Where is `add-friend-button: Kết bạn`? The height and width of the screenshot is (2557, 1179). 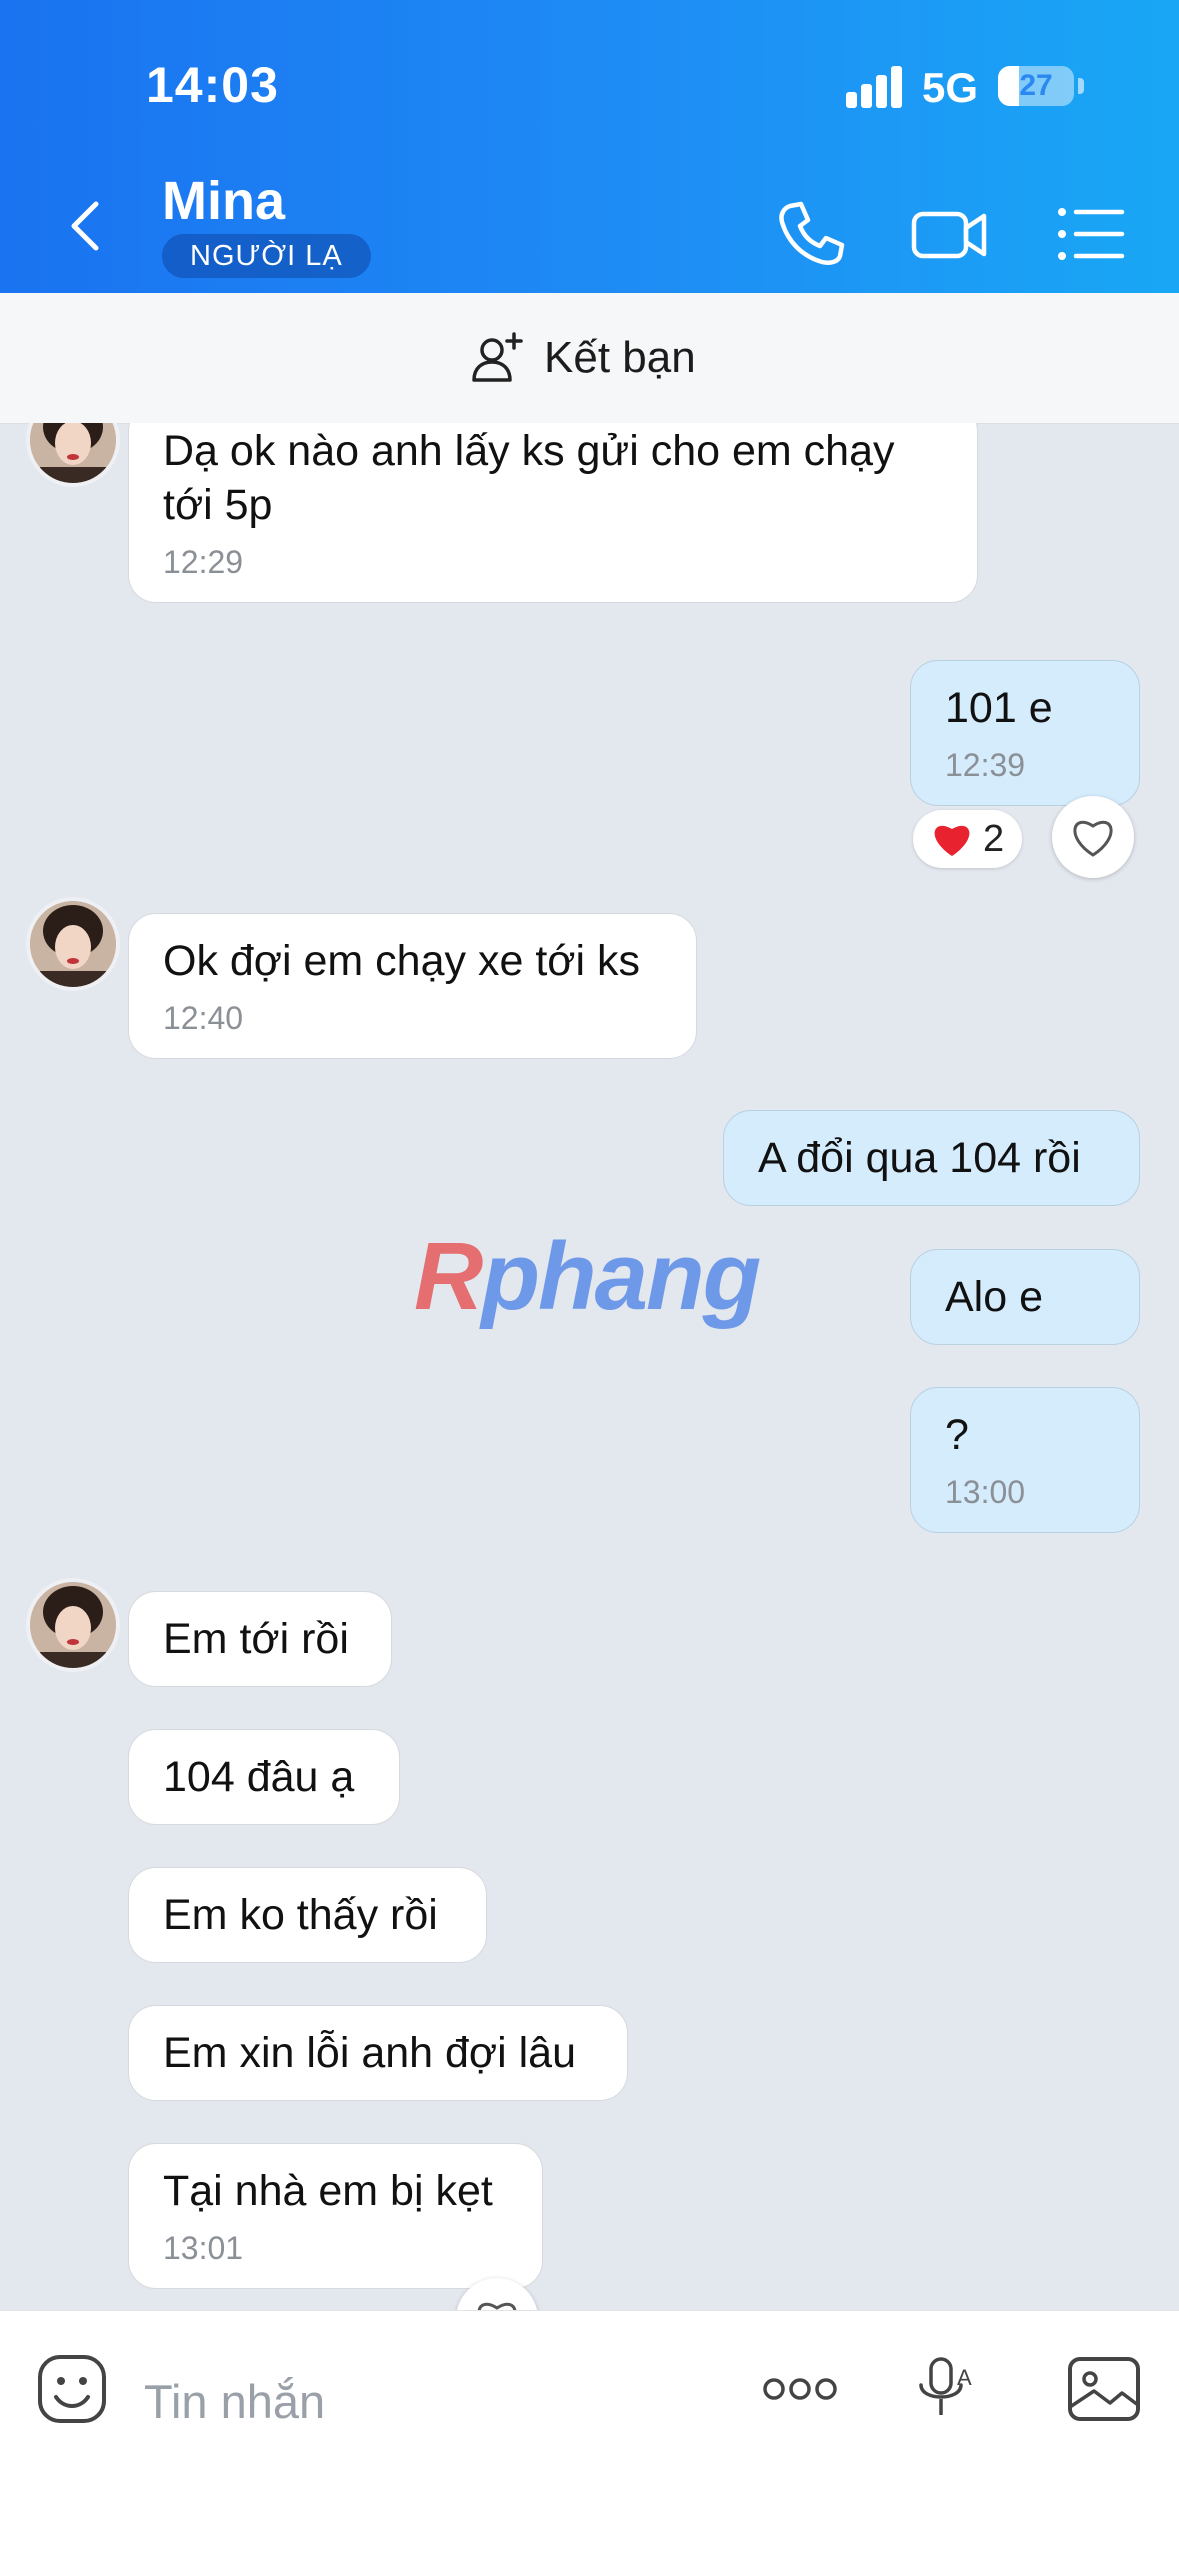
add-friend-button: Kết bạn is located at coordinates (583, 358).